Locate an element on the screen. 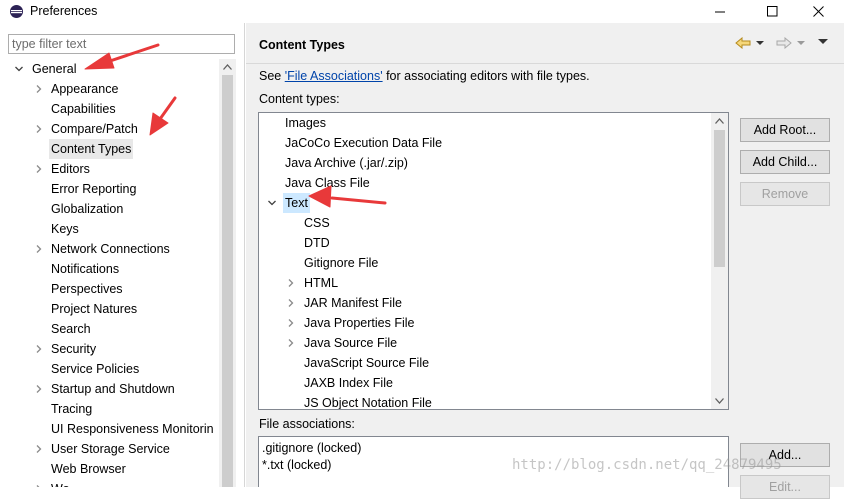  tree-item: Project Natures is located at coordinates (109, 309).